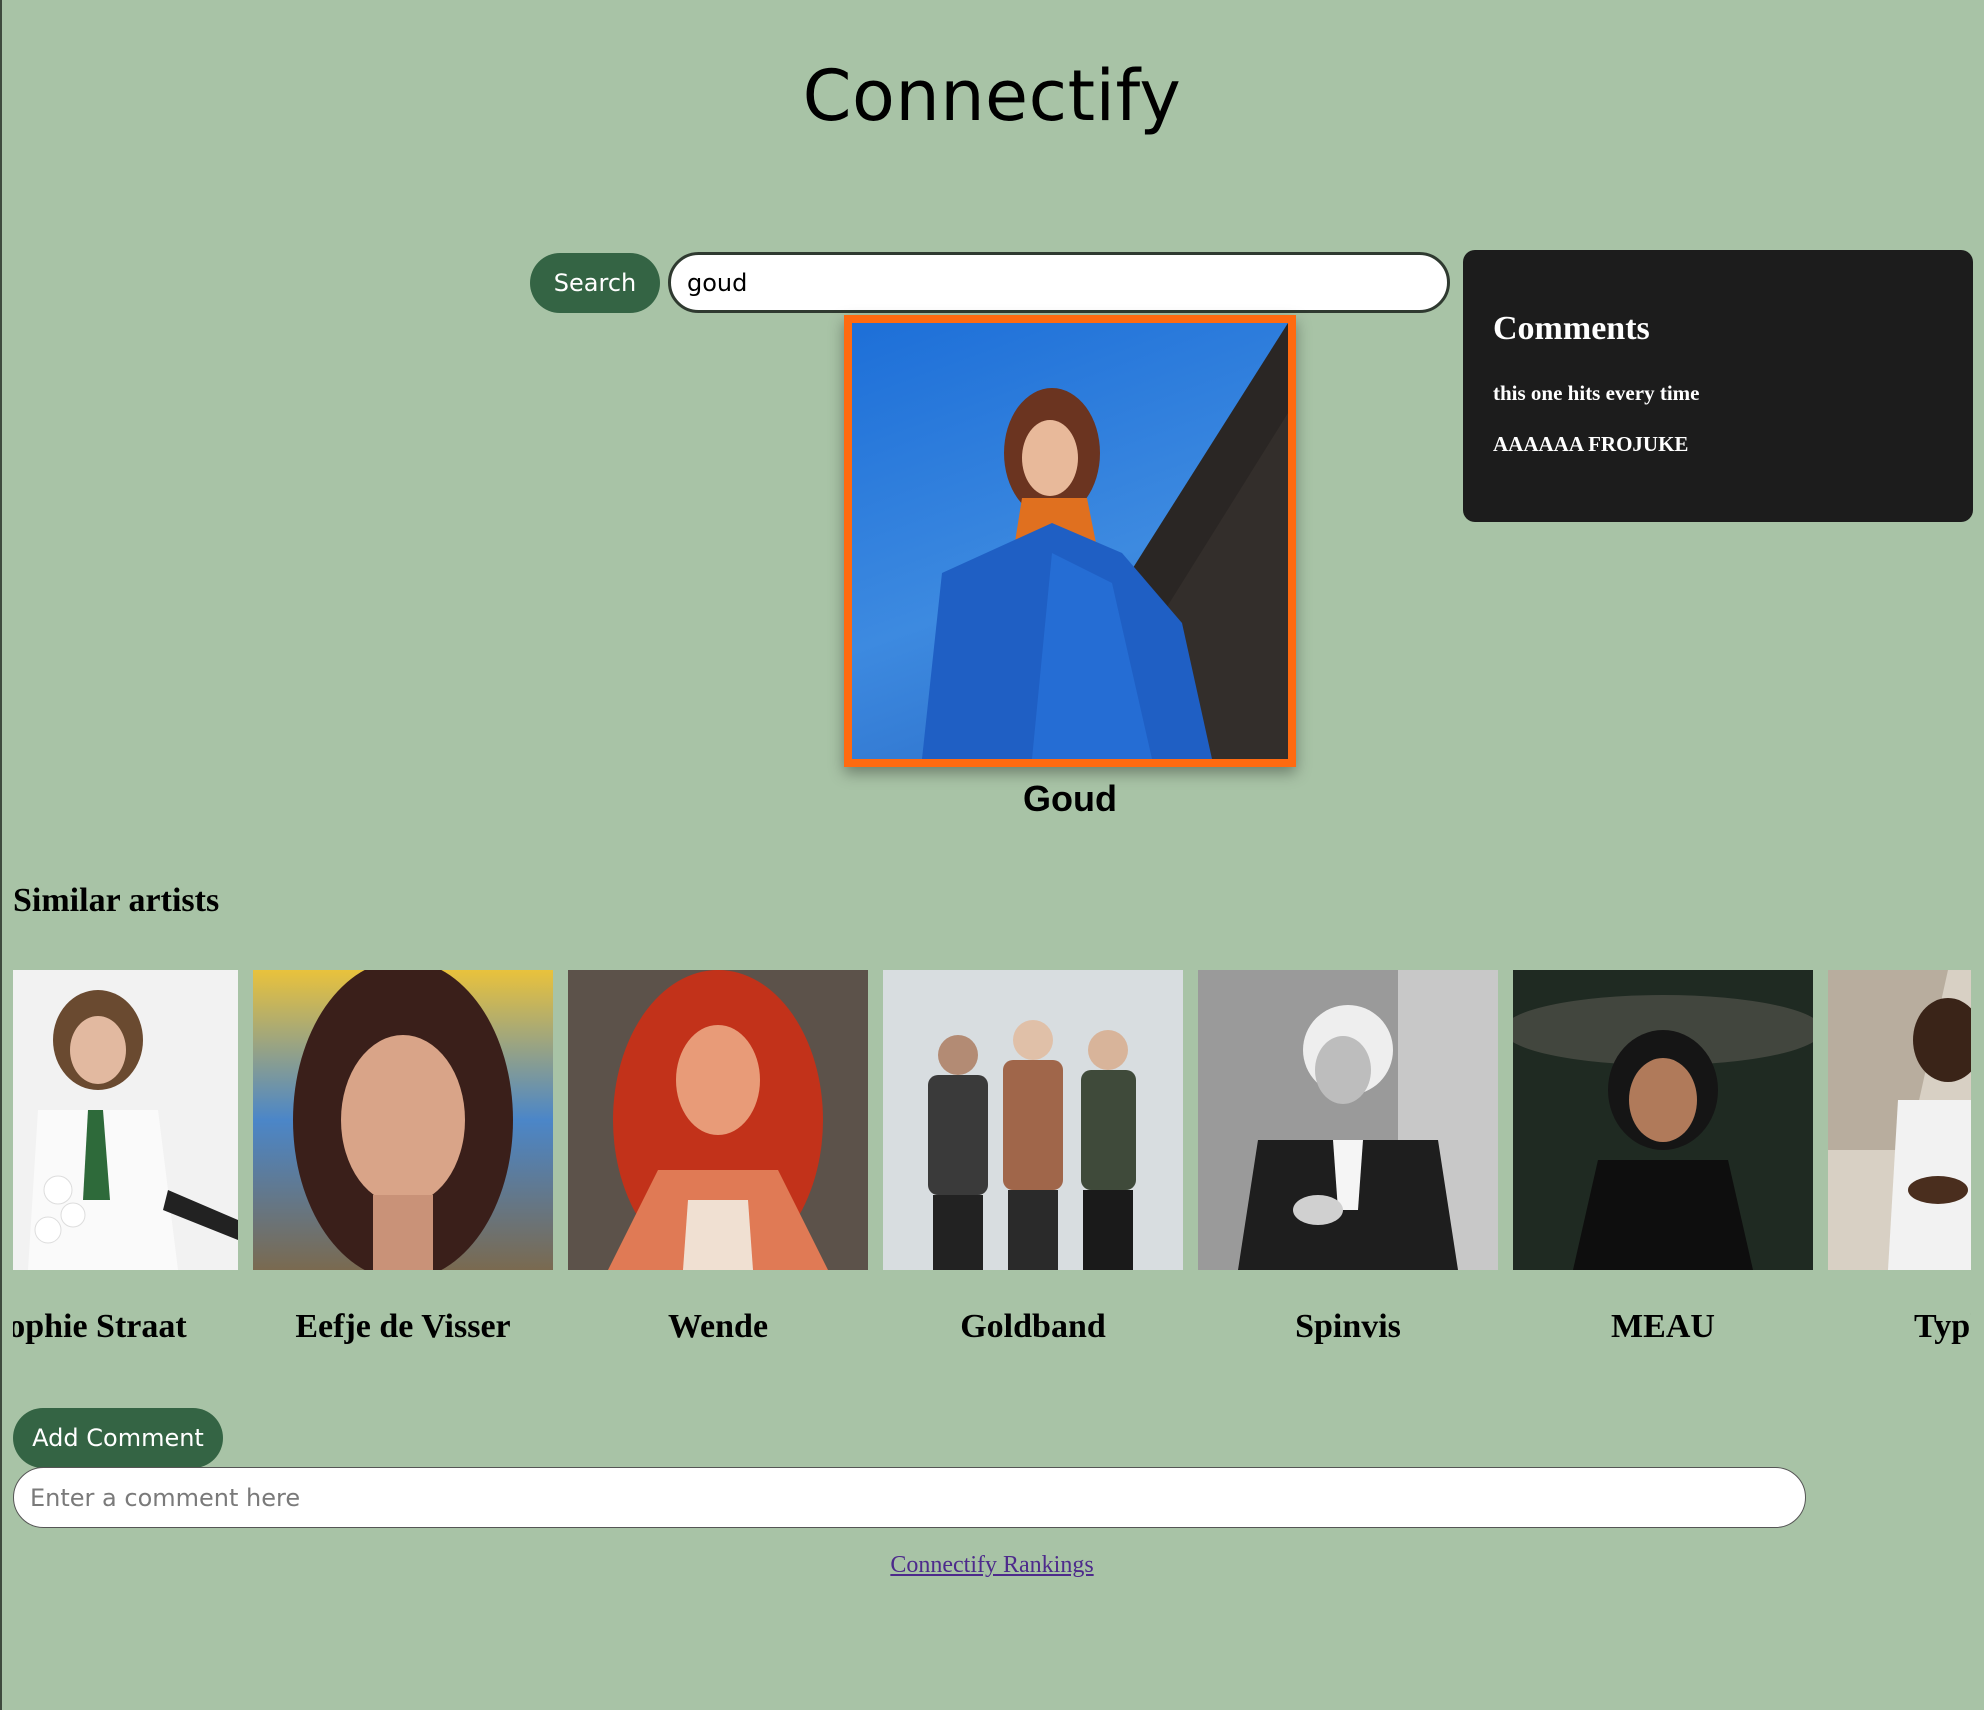 Image resolution: width=1984 pixels, height=1710 pixels. What do you see at coordinates (595, 283) in the screenshot?
I see `search-button: Search` at bounding box center [595, 283].